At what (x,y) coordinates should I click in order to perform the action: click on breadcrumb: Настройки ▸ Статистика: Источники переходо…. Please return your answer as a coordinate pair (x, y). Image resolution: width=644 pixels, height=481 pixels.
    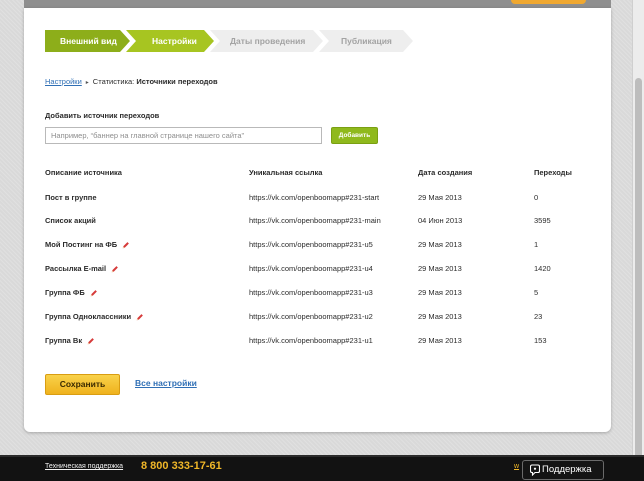
    Looking at the image, I should click on (131, 81).